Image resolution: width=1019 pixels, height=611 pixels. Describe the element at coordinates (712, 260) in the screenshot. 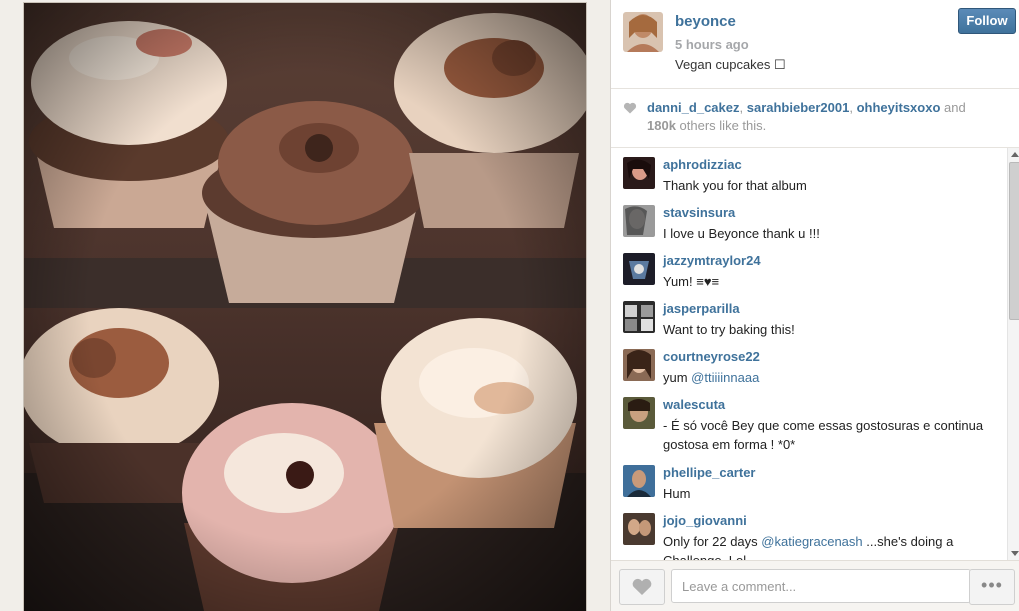

I see `comment-username: jazzymtraylor24` at that location.